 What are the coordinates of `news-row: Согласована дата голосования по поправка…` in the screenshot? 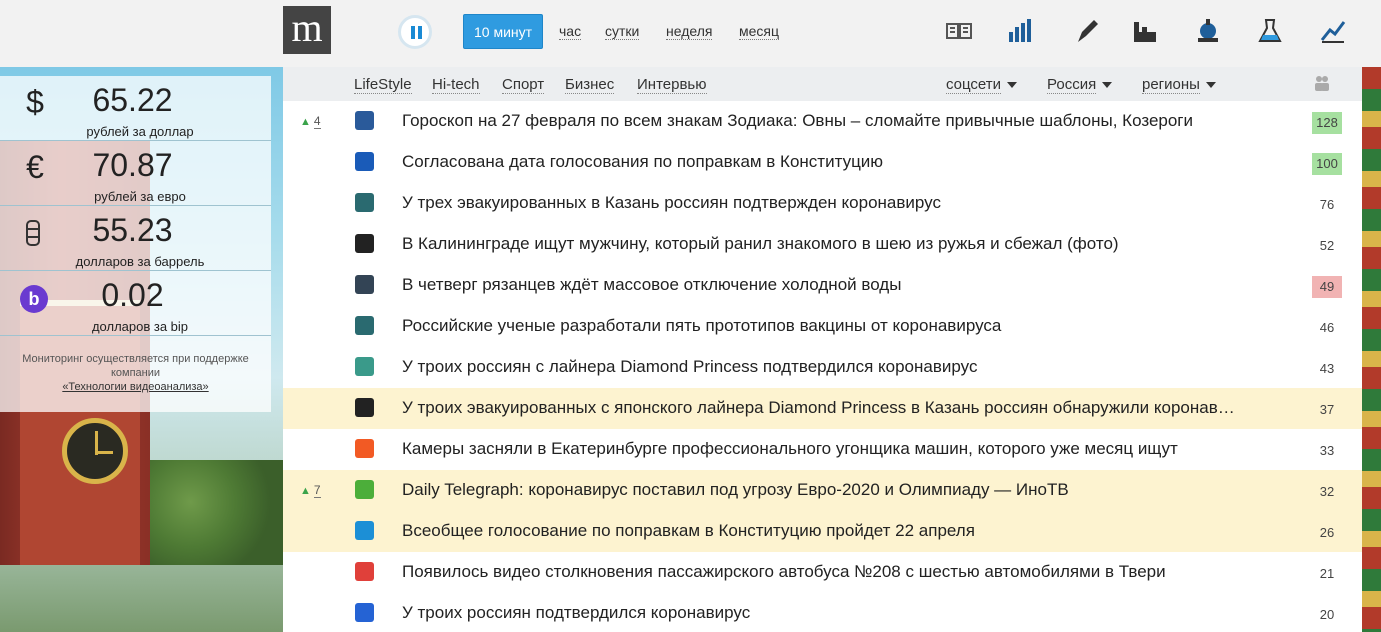 It's located at (822, 162).